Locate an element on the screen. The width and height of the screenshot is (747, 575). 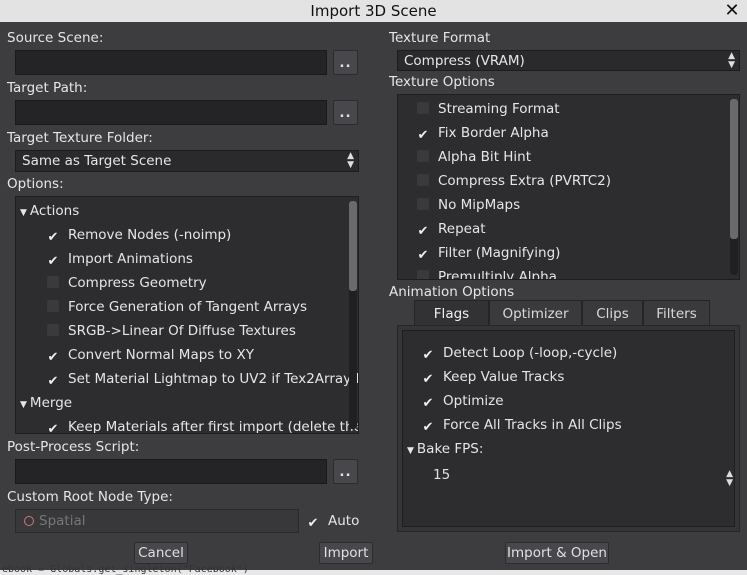
options-scrollbar is located at coordinates (353, 315).